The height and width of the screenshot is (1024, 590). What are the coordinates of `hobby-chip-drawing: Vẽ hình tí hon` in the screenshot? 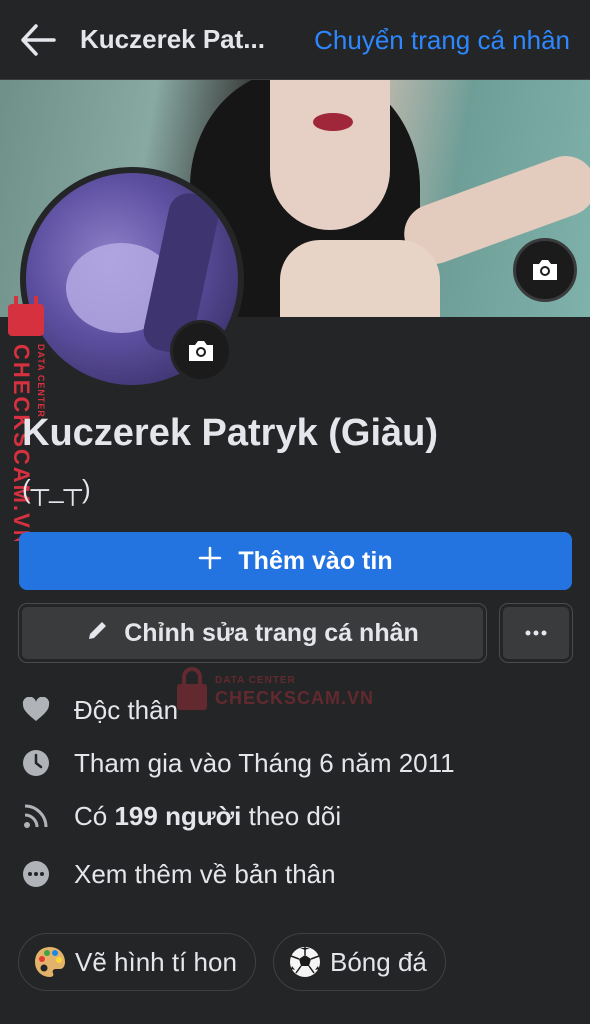 It's located at (137, 962).